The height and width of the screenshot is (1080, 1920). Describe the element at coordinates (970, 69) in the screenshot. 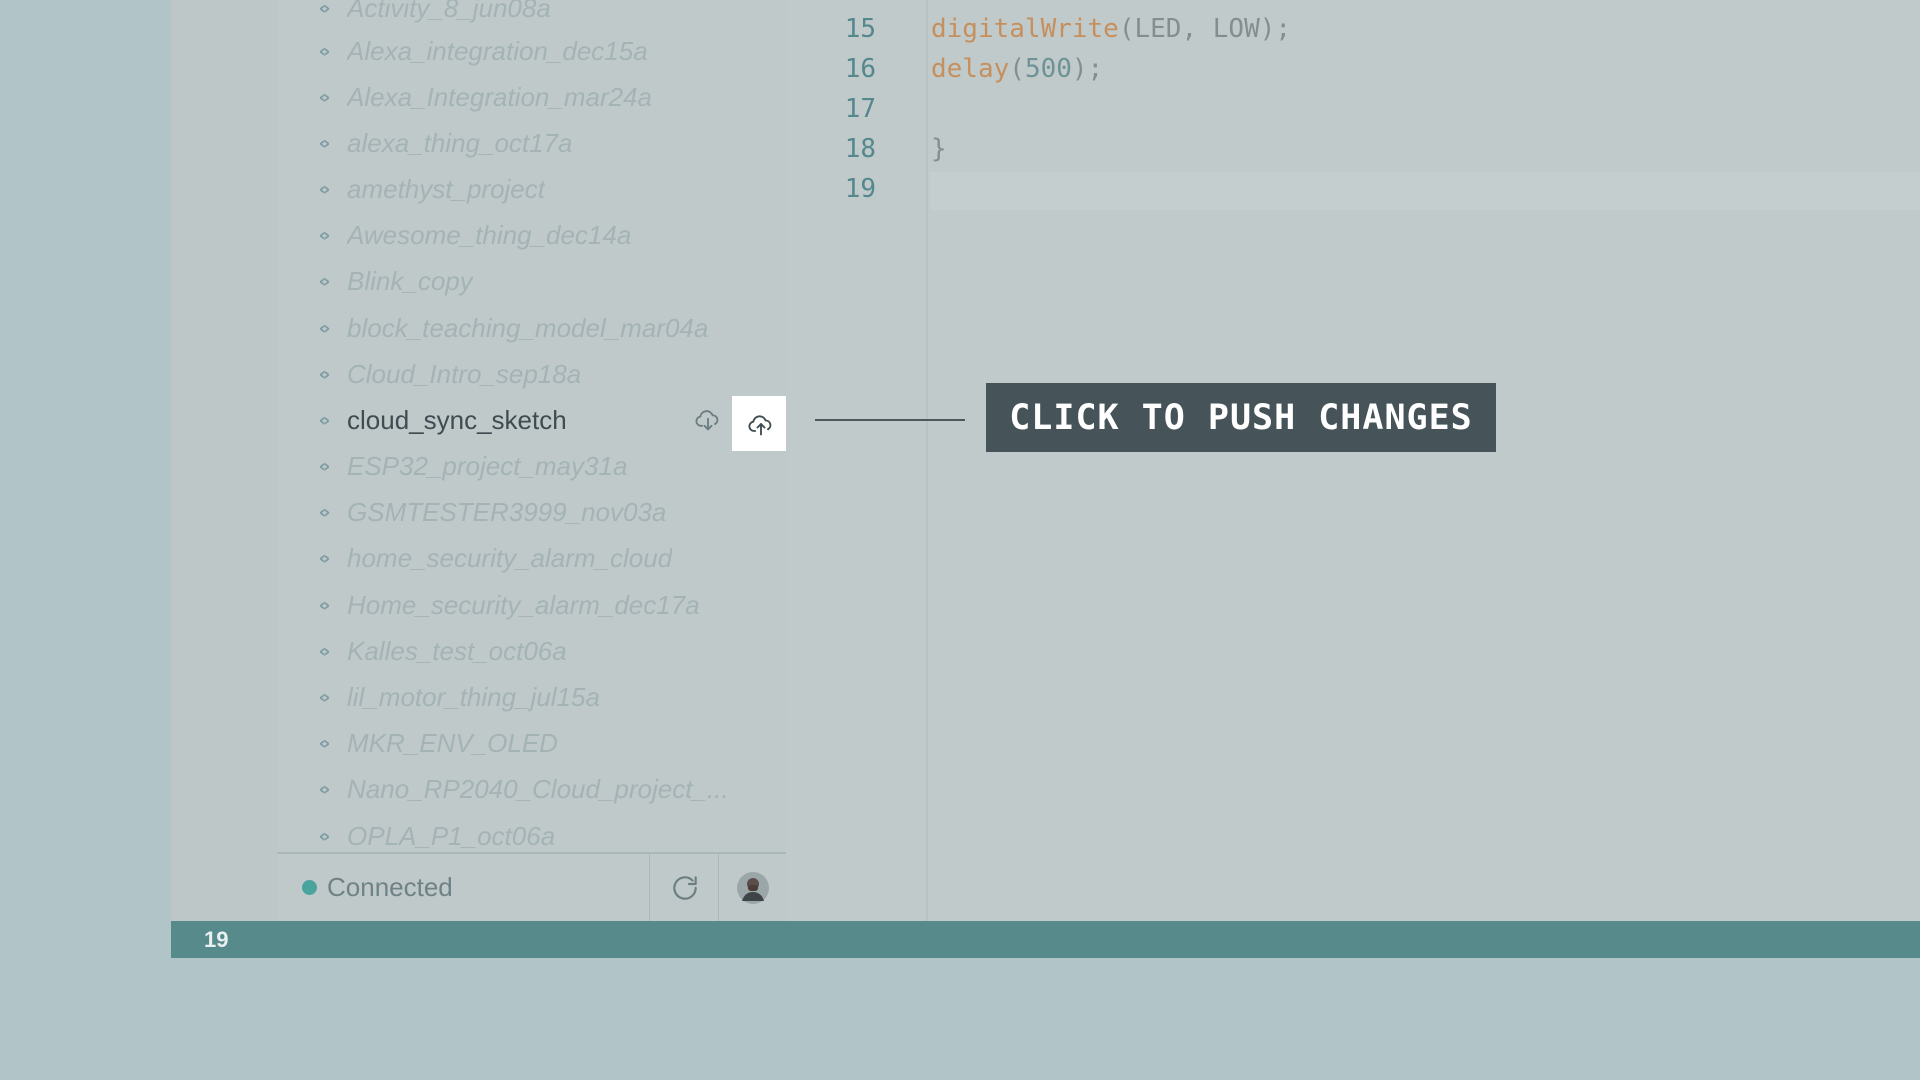

I see `code-function-token: delay` at that location.